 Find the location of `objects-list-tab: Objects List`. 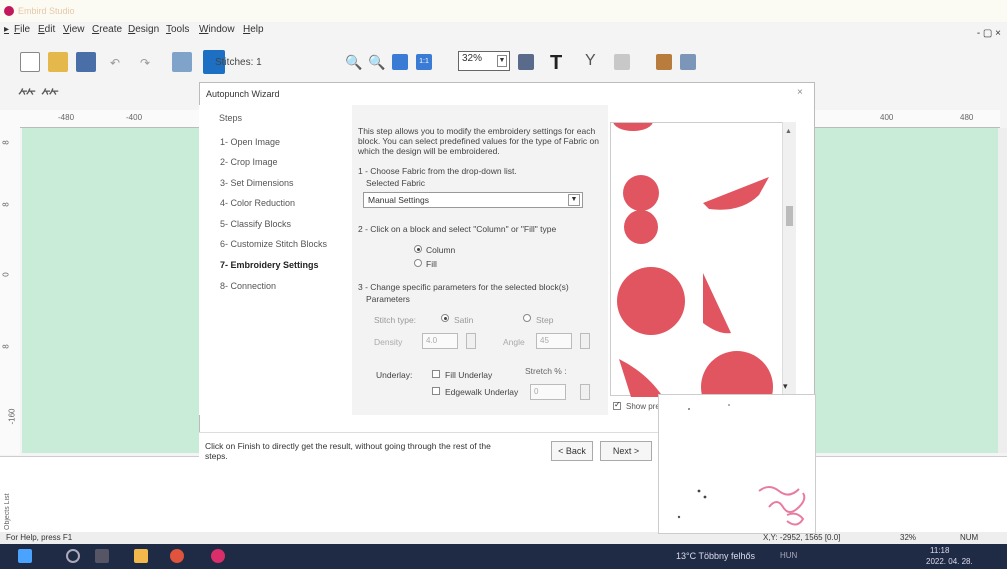

objects-list-tab: Objects List is located at coordinates (10, 500).